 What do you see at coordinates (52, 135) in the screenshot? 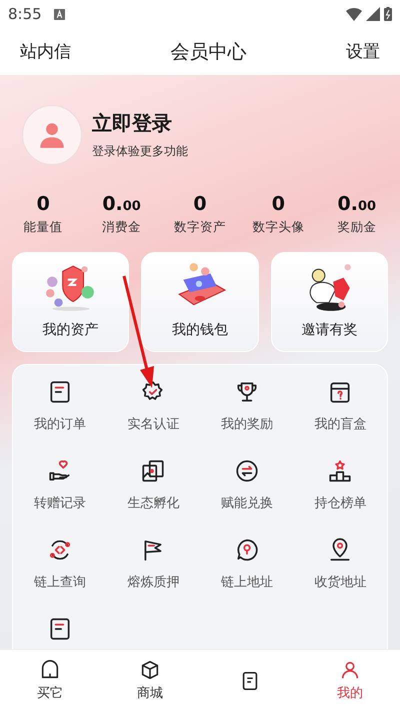
I see `user-silhouette-icon` at bounding box center [52, 135].